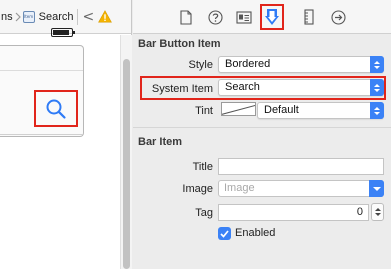 The height and width of the screenshot is (269, 391). I want to click on file-icon, so click(186, 17).